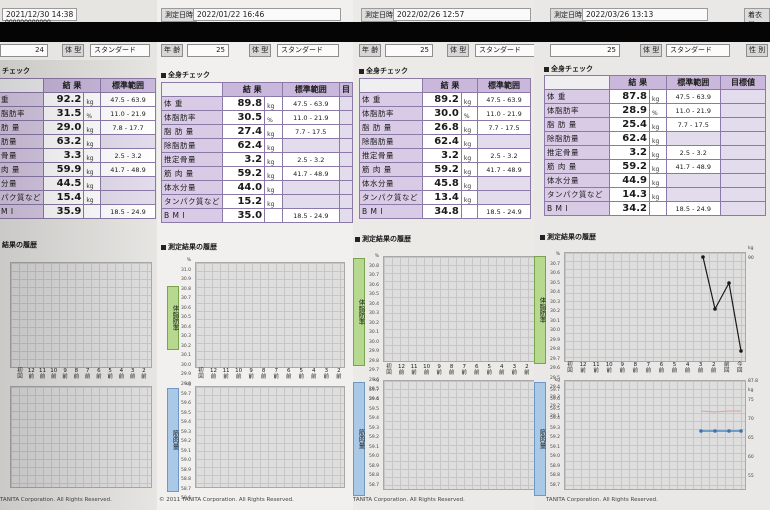 The image size is (770, 510). Describe the element at coordinates (609, 368) in the screenshot. I see `x-axis-label: 10前` at that location.